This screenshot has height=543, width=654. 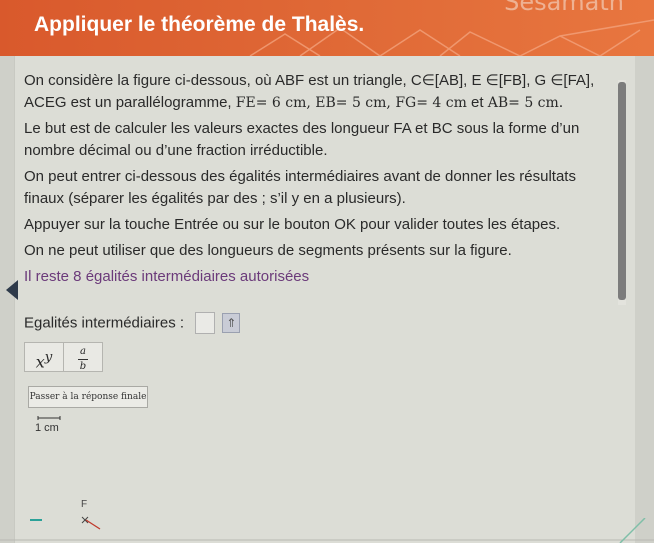 What do you see at coordinates (83, 366) in the screenshot?
I see `fraction-denominator: b` at bounding box center [83, 366].